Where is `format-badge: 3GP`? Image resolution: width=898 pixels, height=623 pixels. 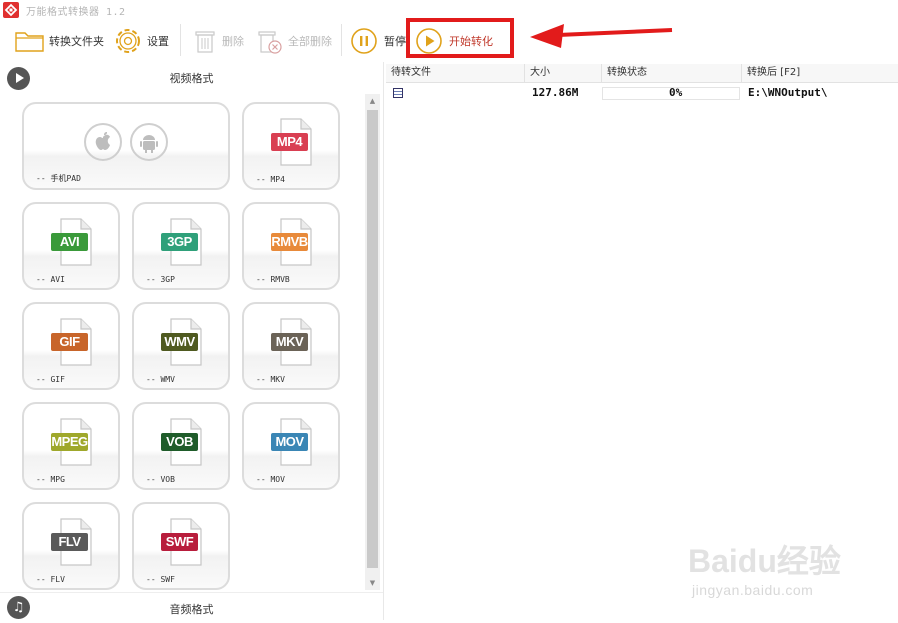 format-badge: 3GP is located at coordinates (179, 242).